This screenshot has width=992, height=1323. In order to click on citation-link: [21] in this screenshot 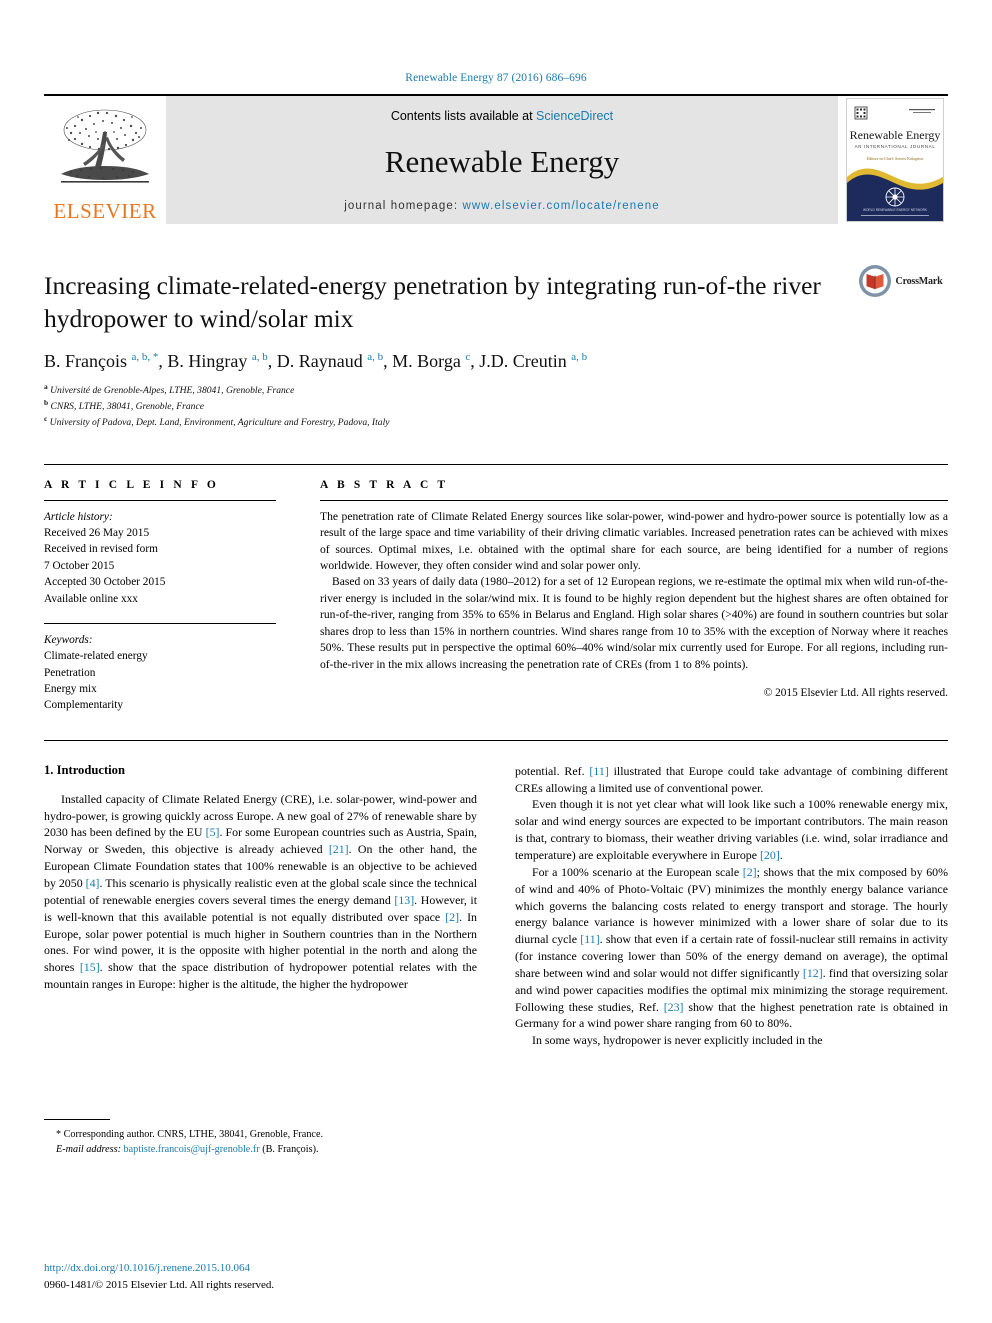, I will do `click(339, 849)`.